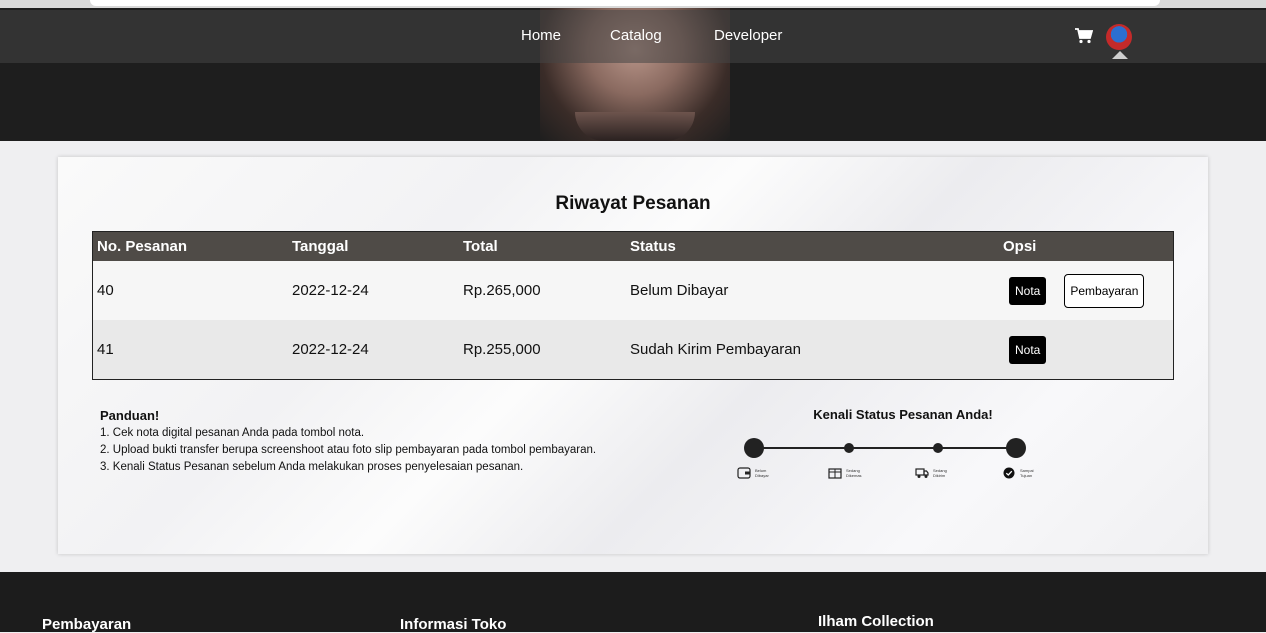 The width and height of the screenshot is (1266, 633). Describe the element at coordinates (1120, 55) in the screenshot. I see `avatar-caret-icon` at that location.